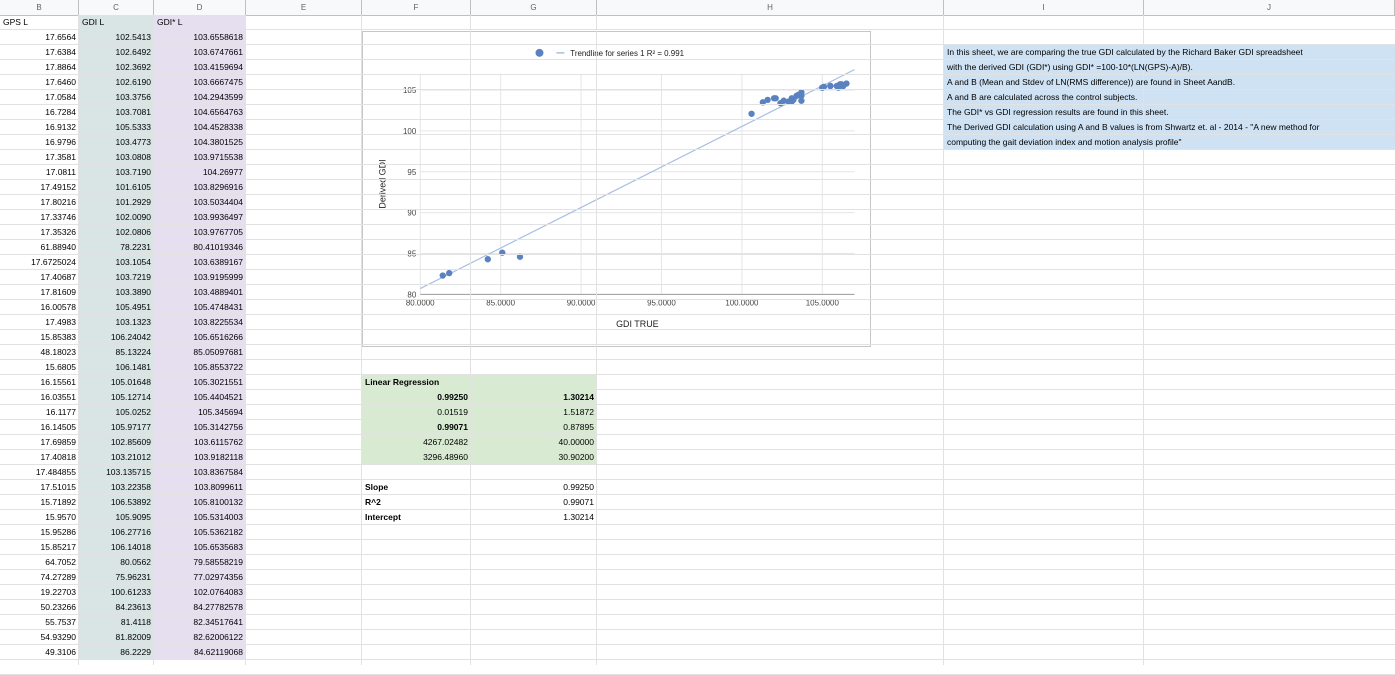 The width and height of the screenshot is (1395, 675). I want to click on table-cell: 105.9095, so click(116, 517).